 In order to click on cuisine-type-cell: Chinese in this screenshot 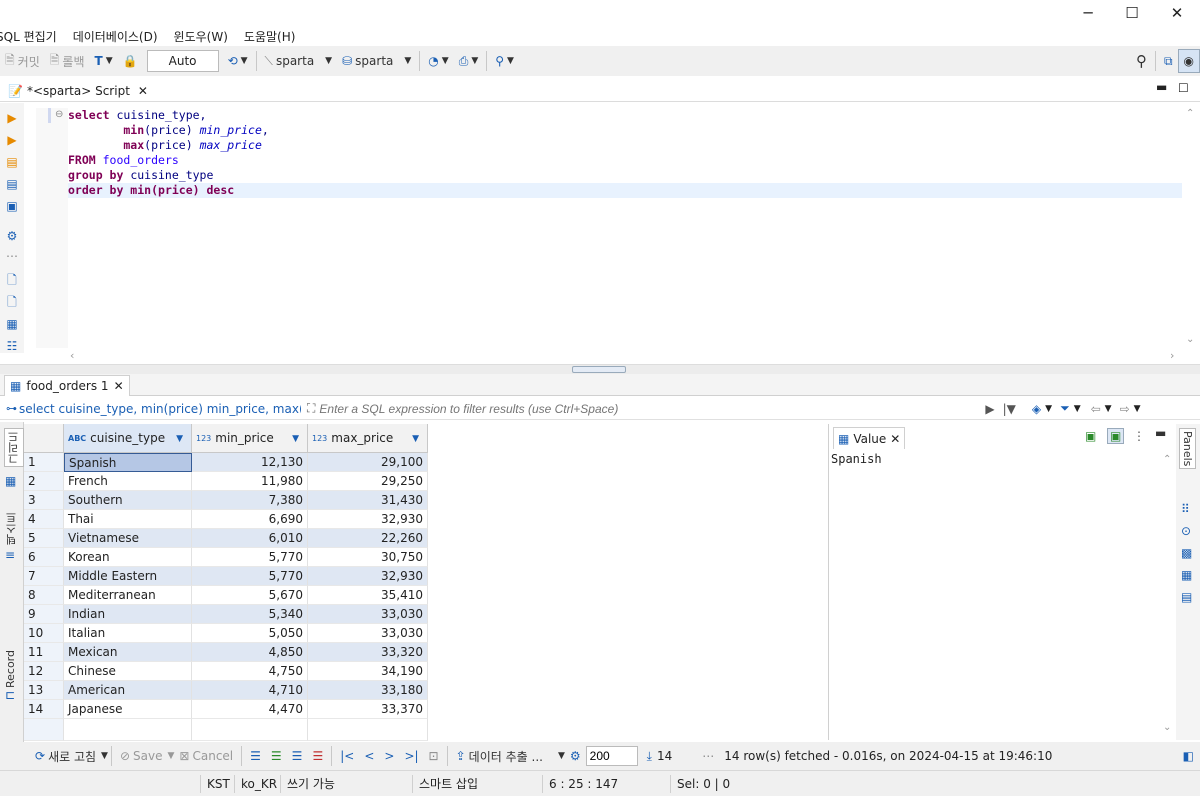, I will do `click(128, 671)`.